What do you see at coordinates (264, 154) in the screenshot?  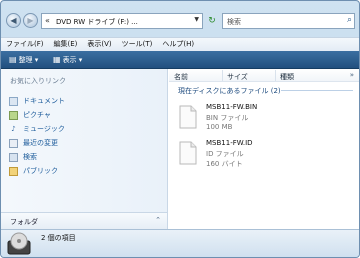 I see `file-item: MSB11-FW.ID ID ファイル 160 バイト` at bounding box center [264, 154].